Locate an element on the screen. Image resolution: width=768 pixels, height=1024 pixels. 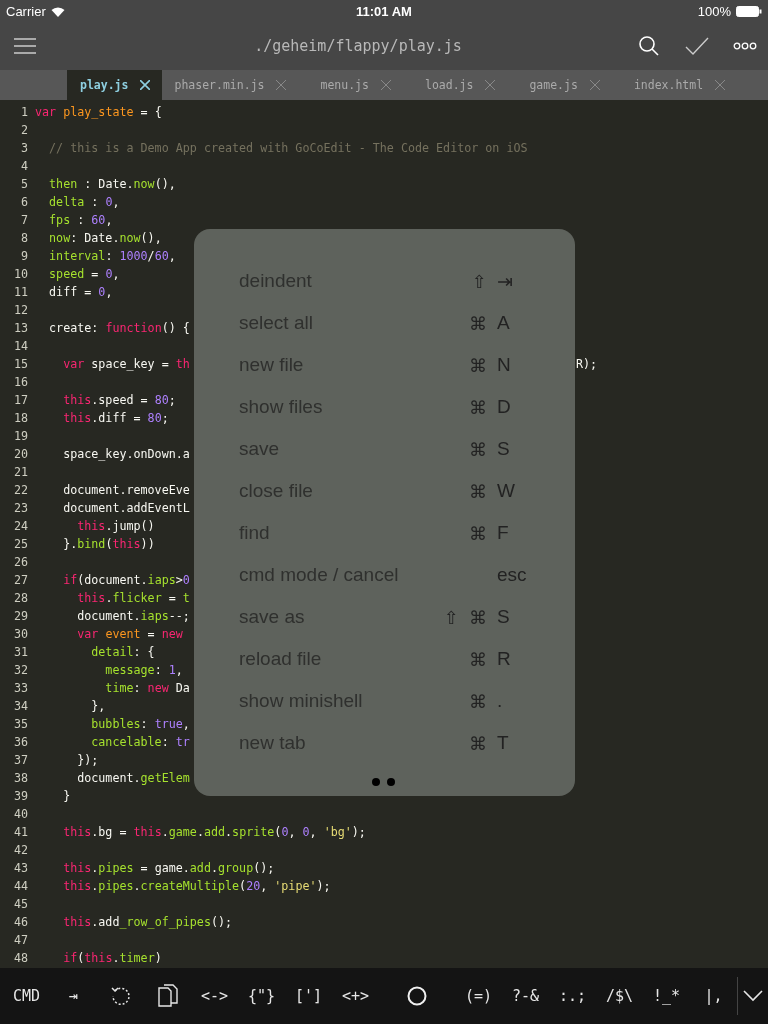
code-line: document.iaps--; is located at coordinates (133, 616).